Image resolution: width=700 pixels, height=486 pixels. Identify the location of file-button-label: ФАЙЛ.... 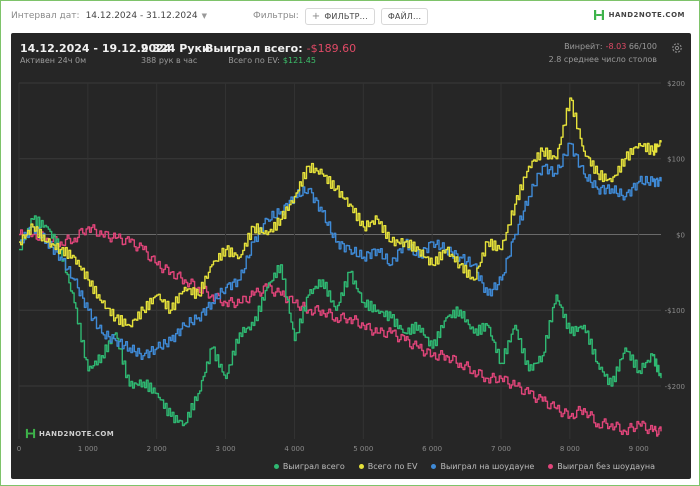
(404, 16).